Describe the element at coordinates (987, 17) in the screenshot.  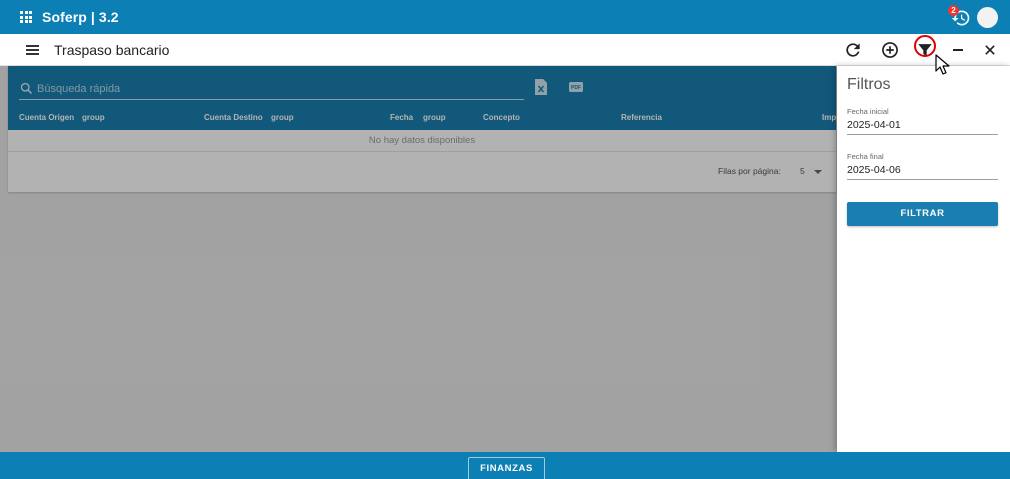
I see `avatar` at that location.